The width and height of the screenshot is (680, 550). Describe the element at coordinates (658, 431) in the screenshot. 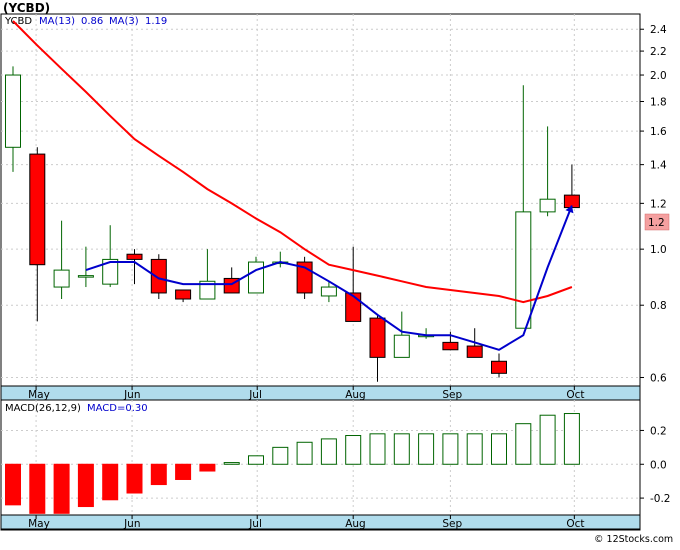

I see `macd-tick-label: 0.2` at that location.